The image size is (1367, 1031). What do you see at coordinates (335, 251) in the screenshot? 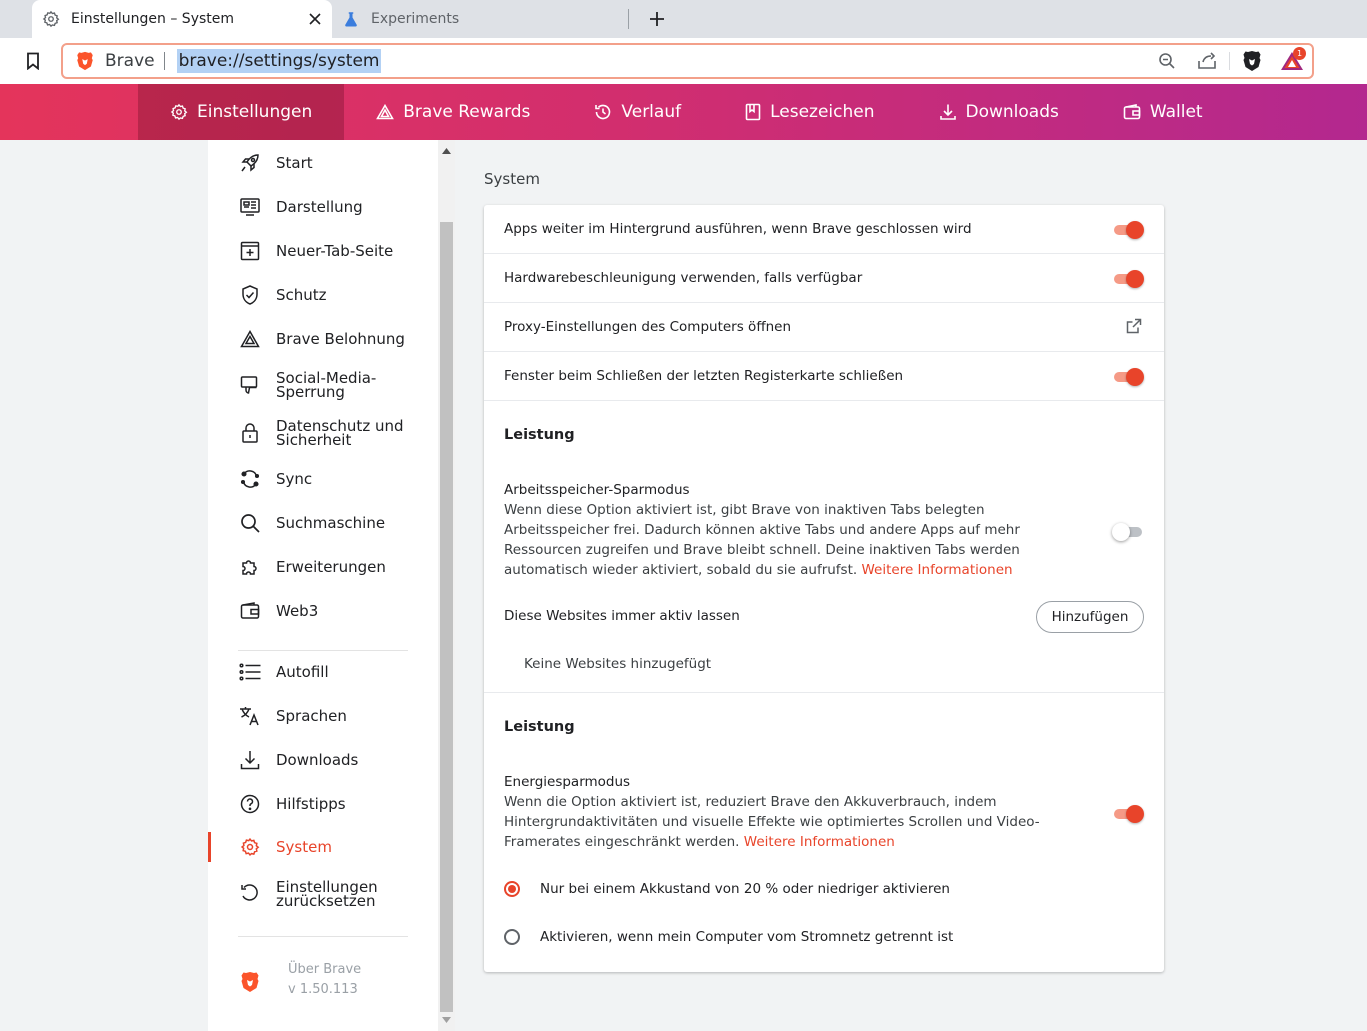
I see `sidebar-item-label: Neuer-Tab-Seite` at bounding box center [335, 251].